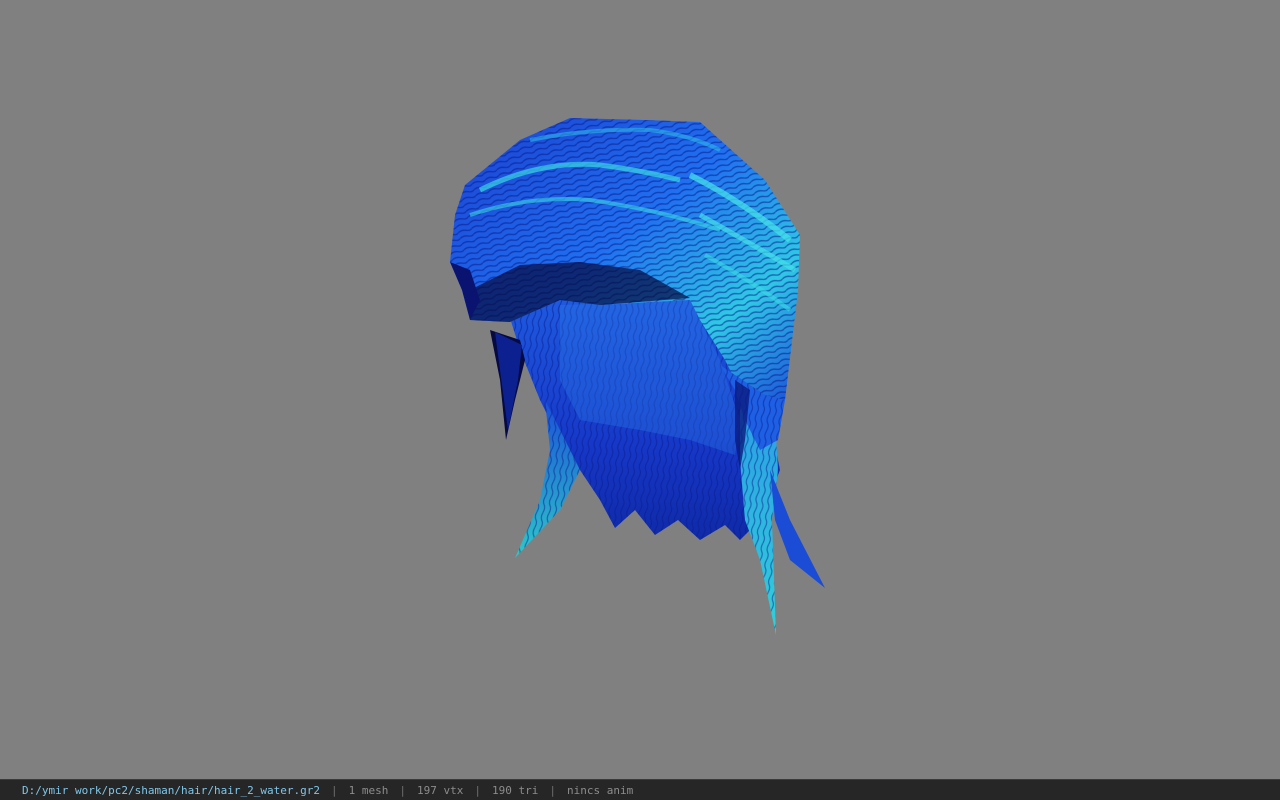  I want to click on animation-status-label: nincs anim, so click(600, 790).